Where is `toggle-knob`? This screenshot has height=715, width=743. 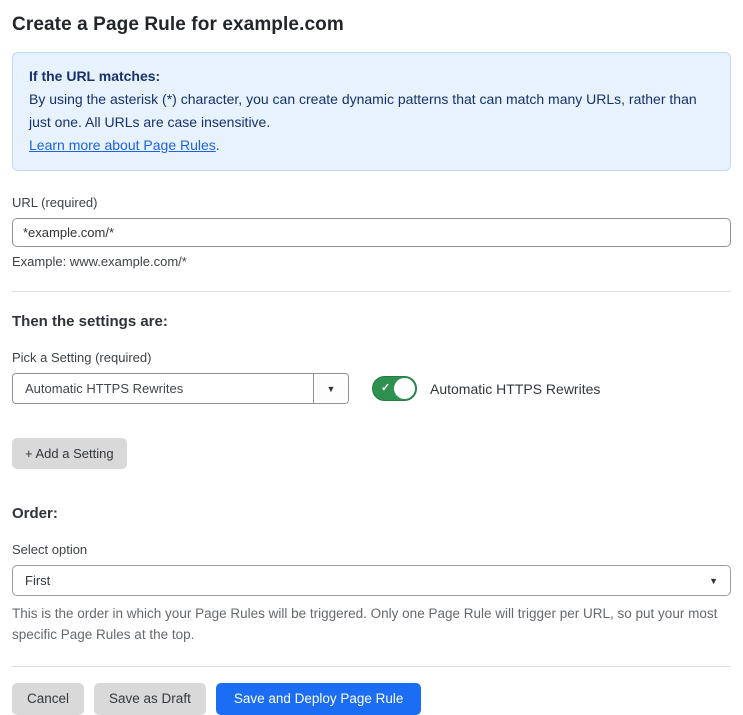
toggle-knob is located at coordinates (404, 388).